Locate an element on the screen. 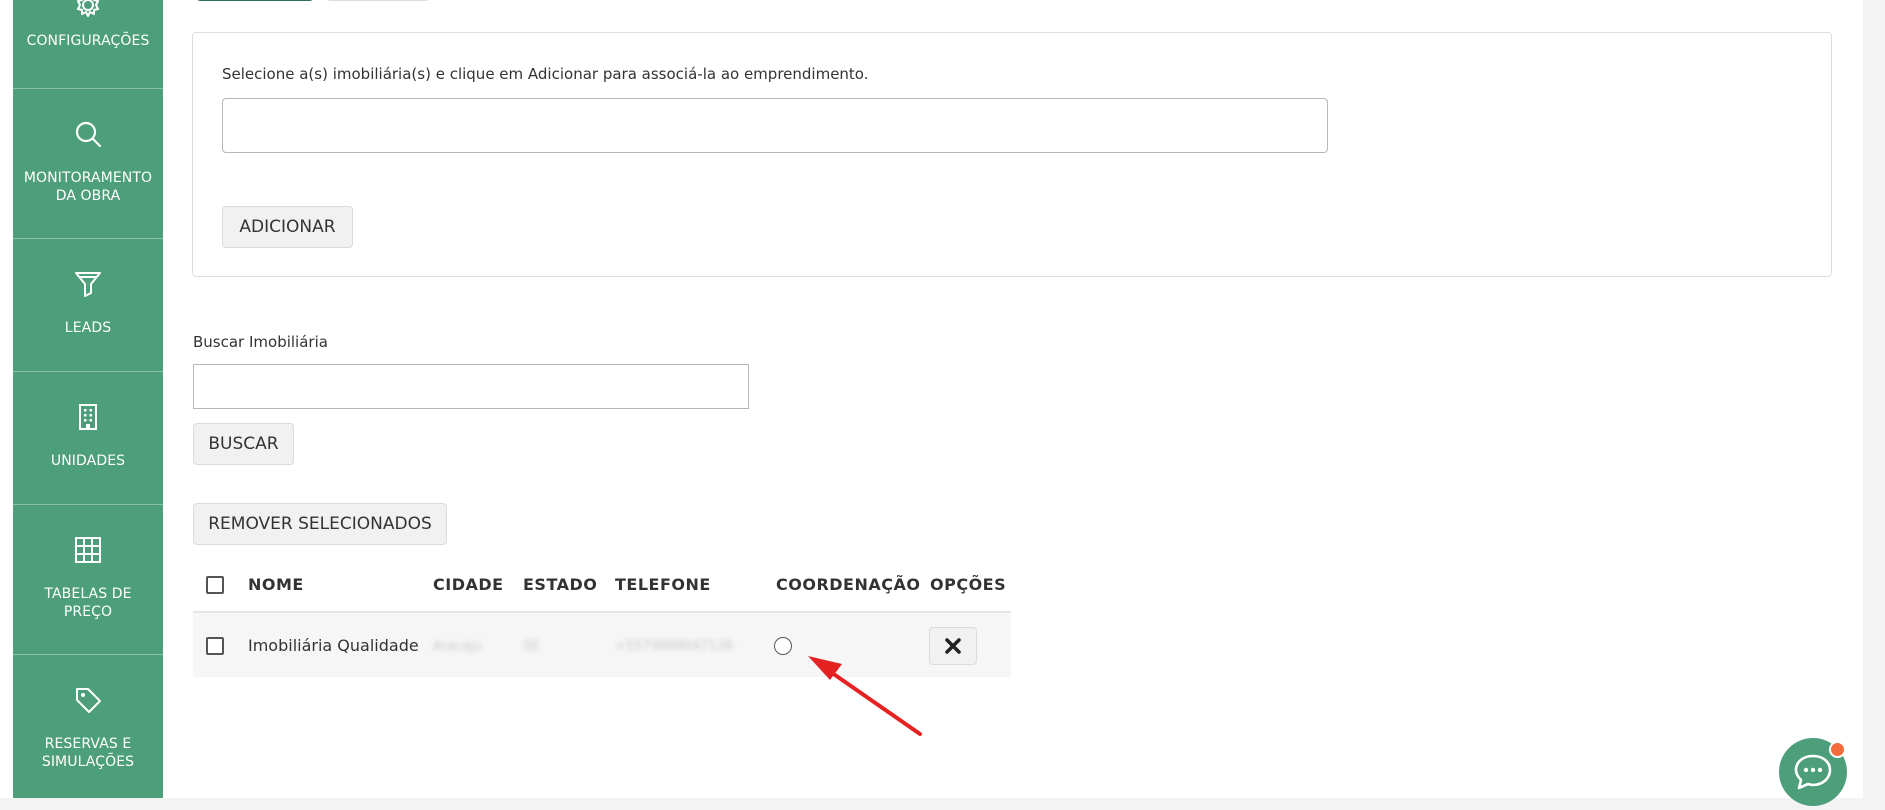 The width and height of the screenshot is (1885, 810). left-edge-strip is located at coordinates (6, 399).